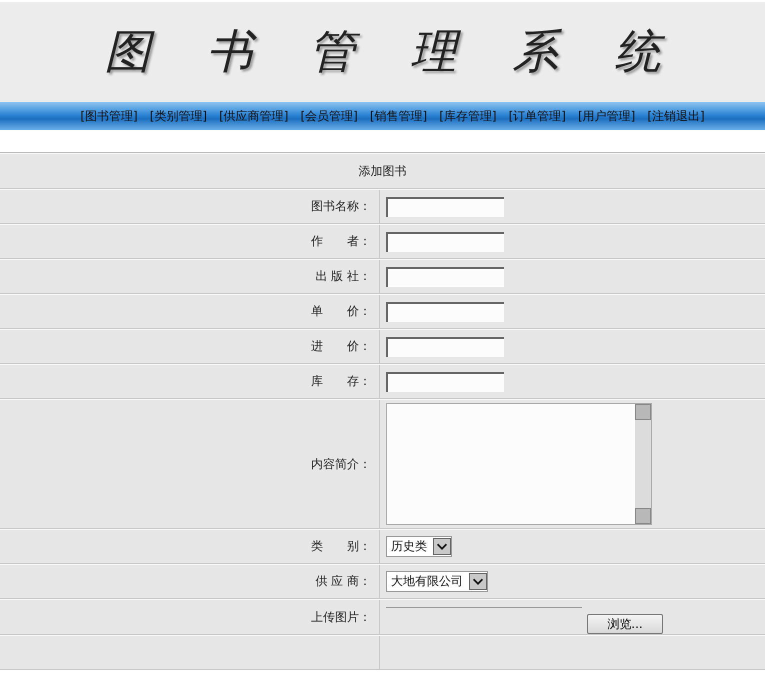 This screenshot has width=765, height=684. Describe the element at coordinates (341, 546) in the screenshot. I see `field-label: 类 别：` at that location.